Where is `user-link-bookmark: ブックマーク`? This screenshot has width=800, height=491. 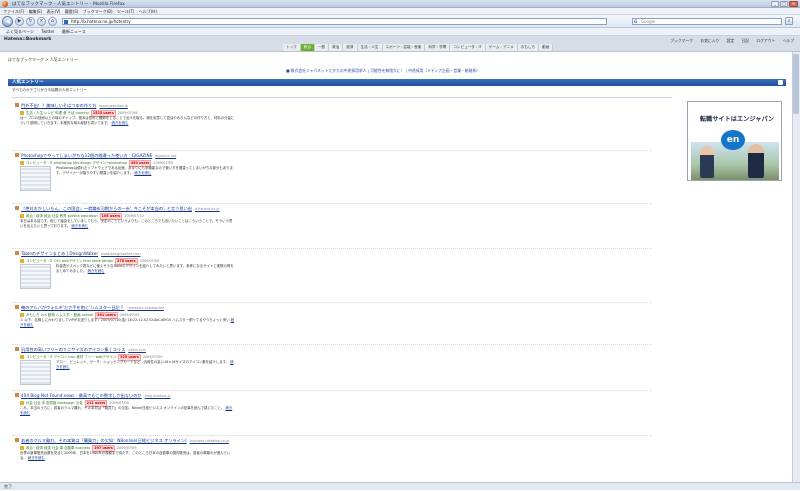 user-link-bookmark: ブックマーク is located at coordinates (681, 40).